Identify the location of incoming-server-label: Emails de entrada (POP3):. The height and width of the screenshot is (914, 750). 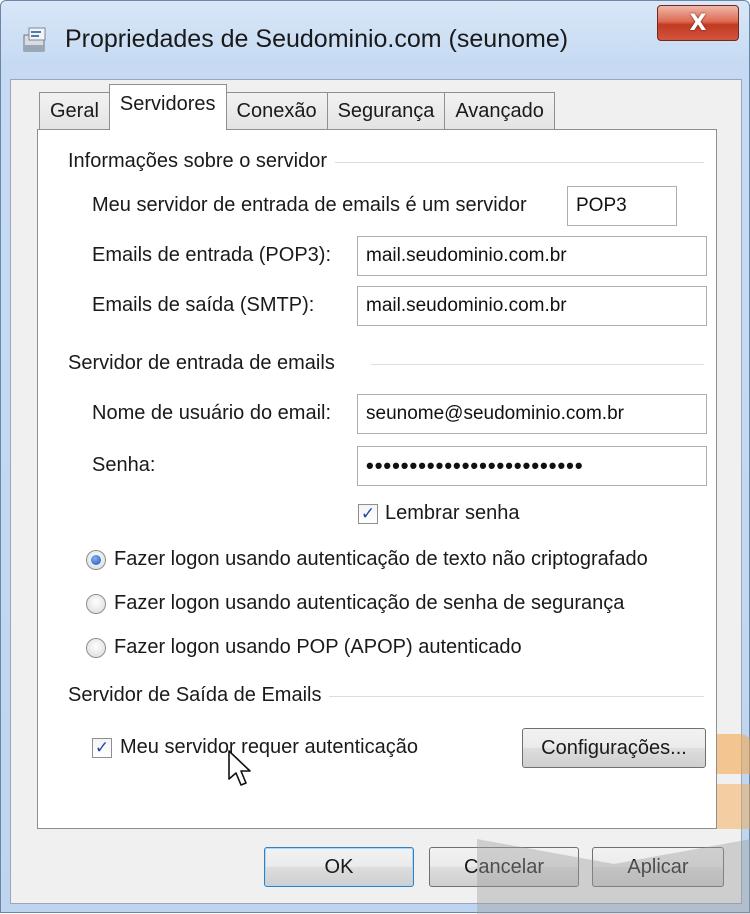
(211, 255).